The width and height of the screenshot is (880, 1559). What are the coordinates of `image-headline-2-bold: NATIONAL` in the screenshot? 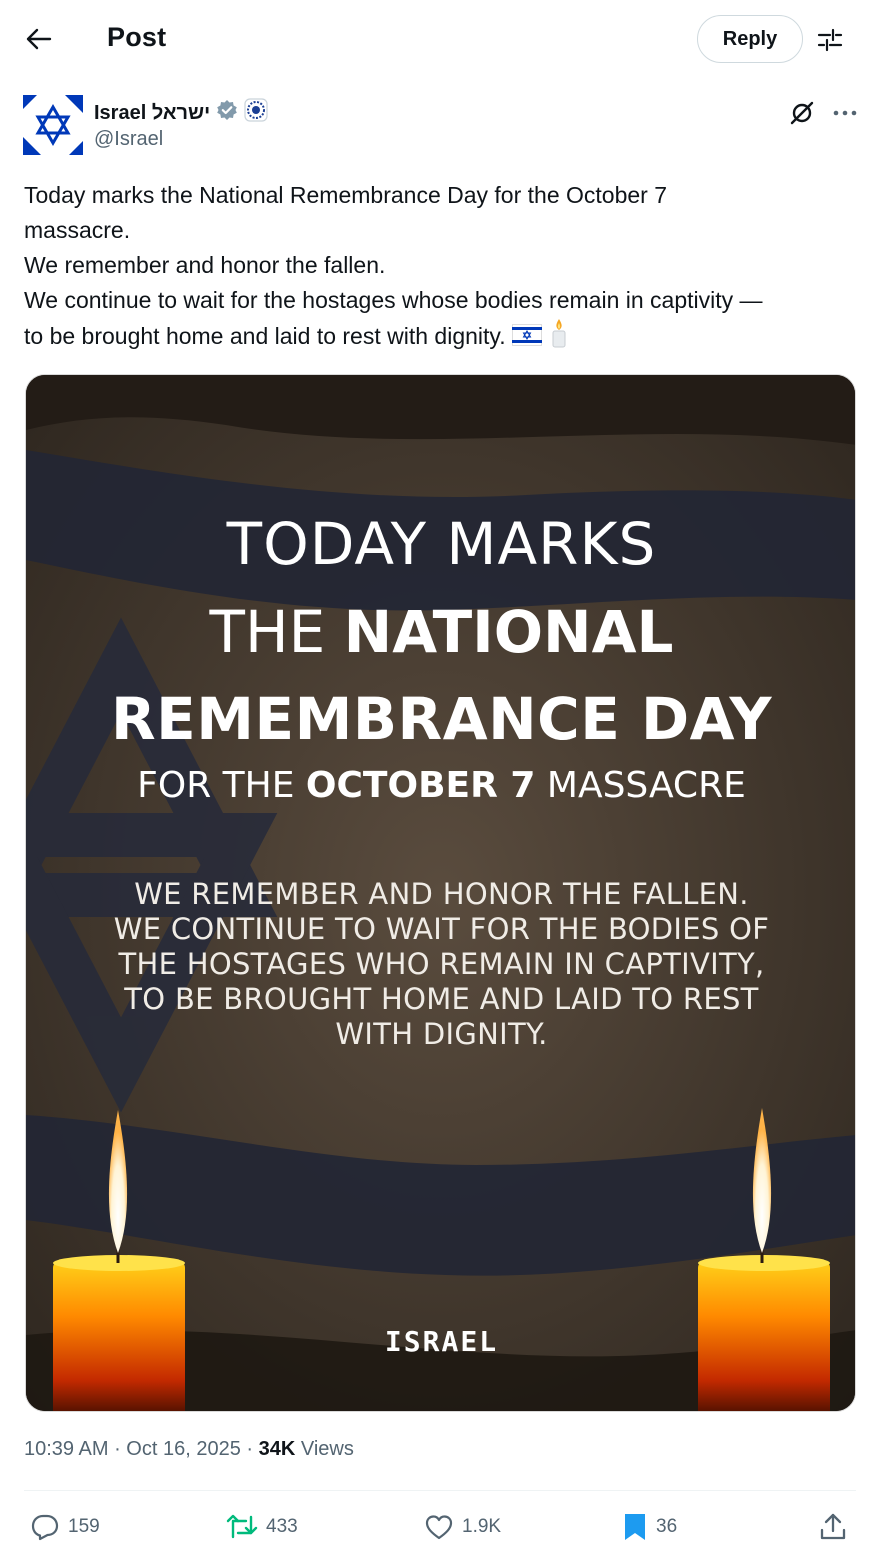 It's located at (508, 632).